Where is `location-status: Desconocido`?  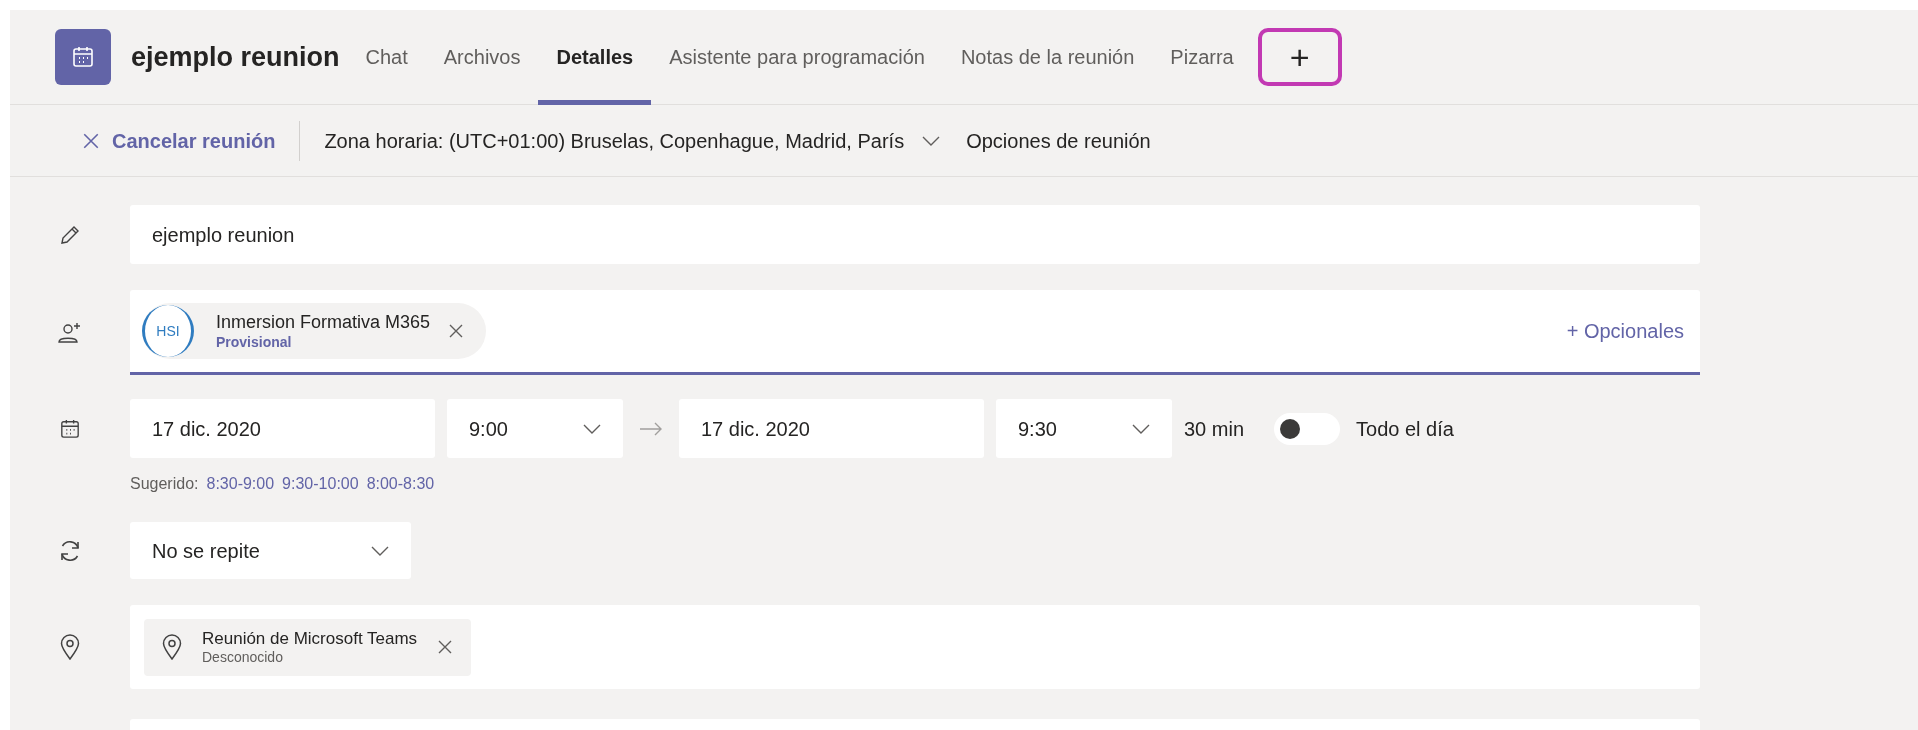 location-status: Desconocido is located at coordinates (243, 657).